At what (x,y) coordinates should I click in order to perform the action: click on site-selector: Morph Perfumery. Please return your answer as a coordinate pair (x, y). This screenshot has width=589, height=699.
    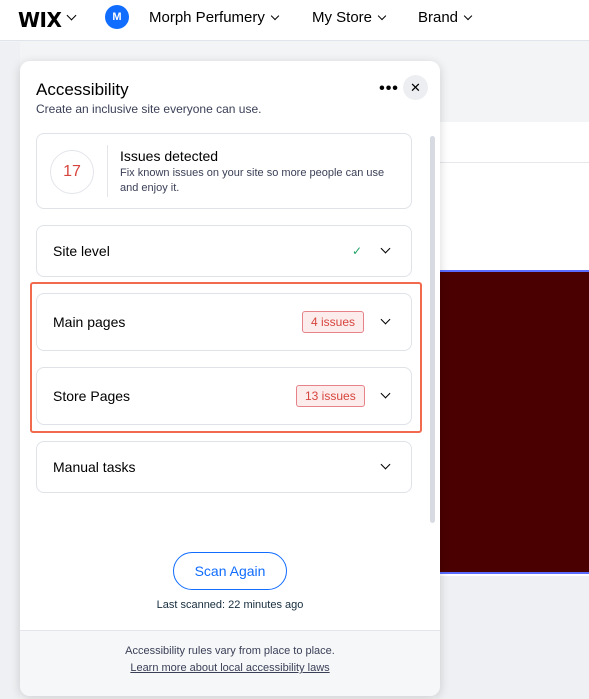
    Looking at the image, I should click on (214, 17).